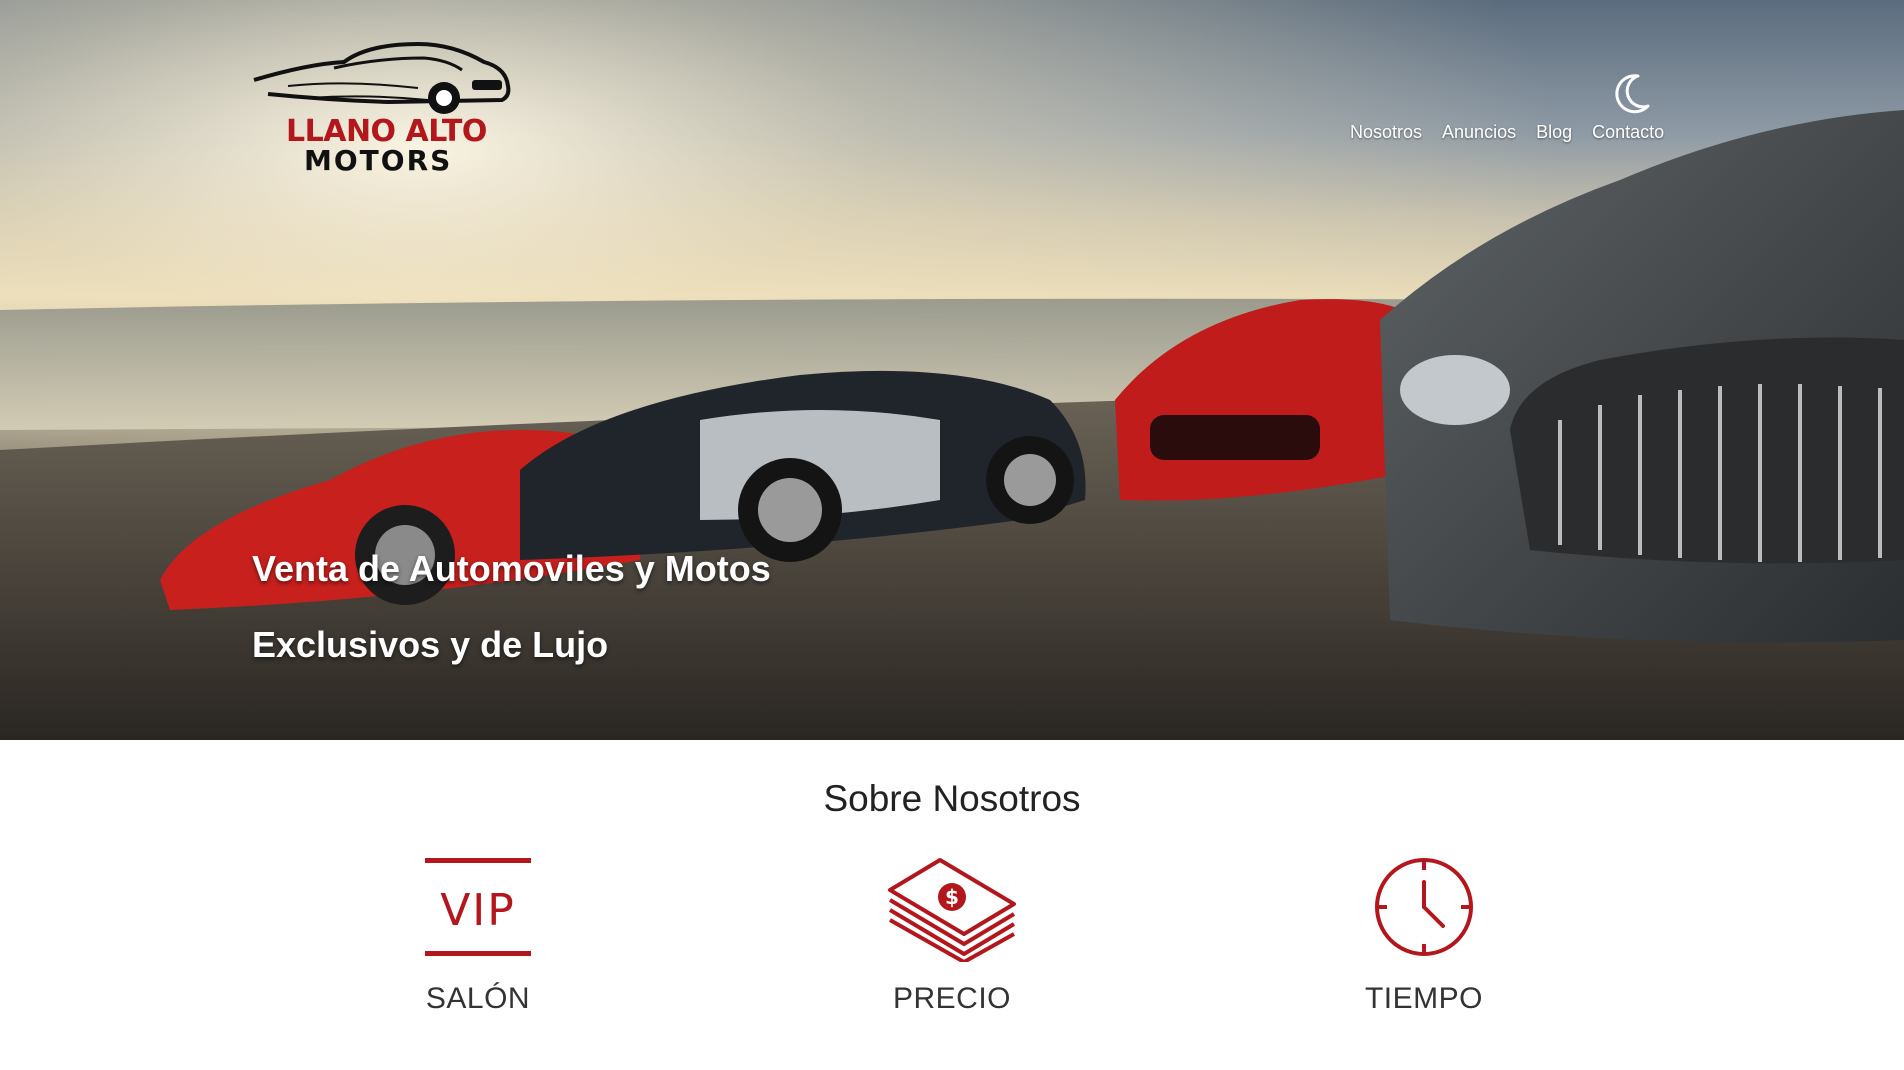  What do you see at coordinates (511, 568) in the screenshot?
I see `hero-tagline-line1: Venta de Automoviles y Motos` at bounding box center [511, 568].